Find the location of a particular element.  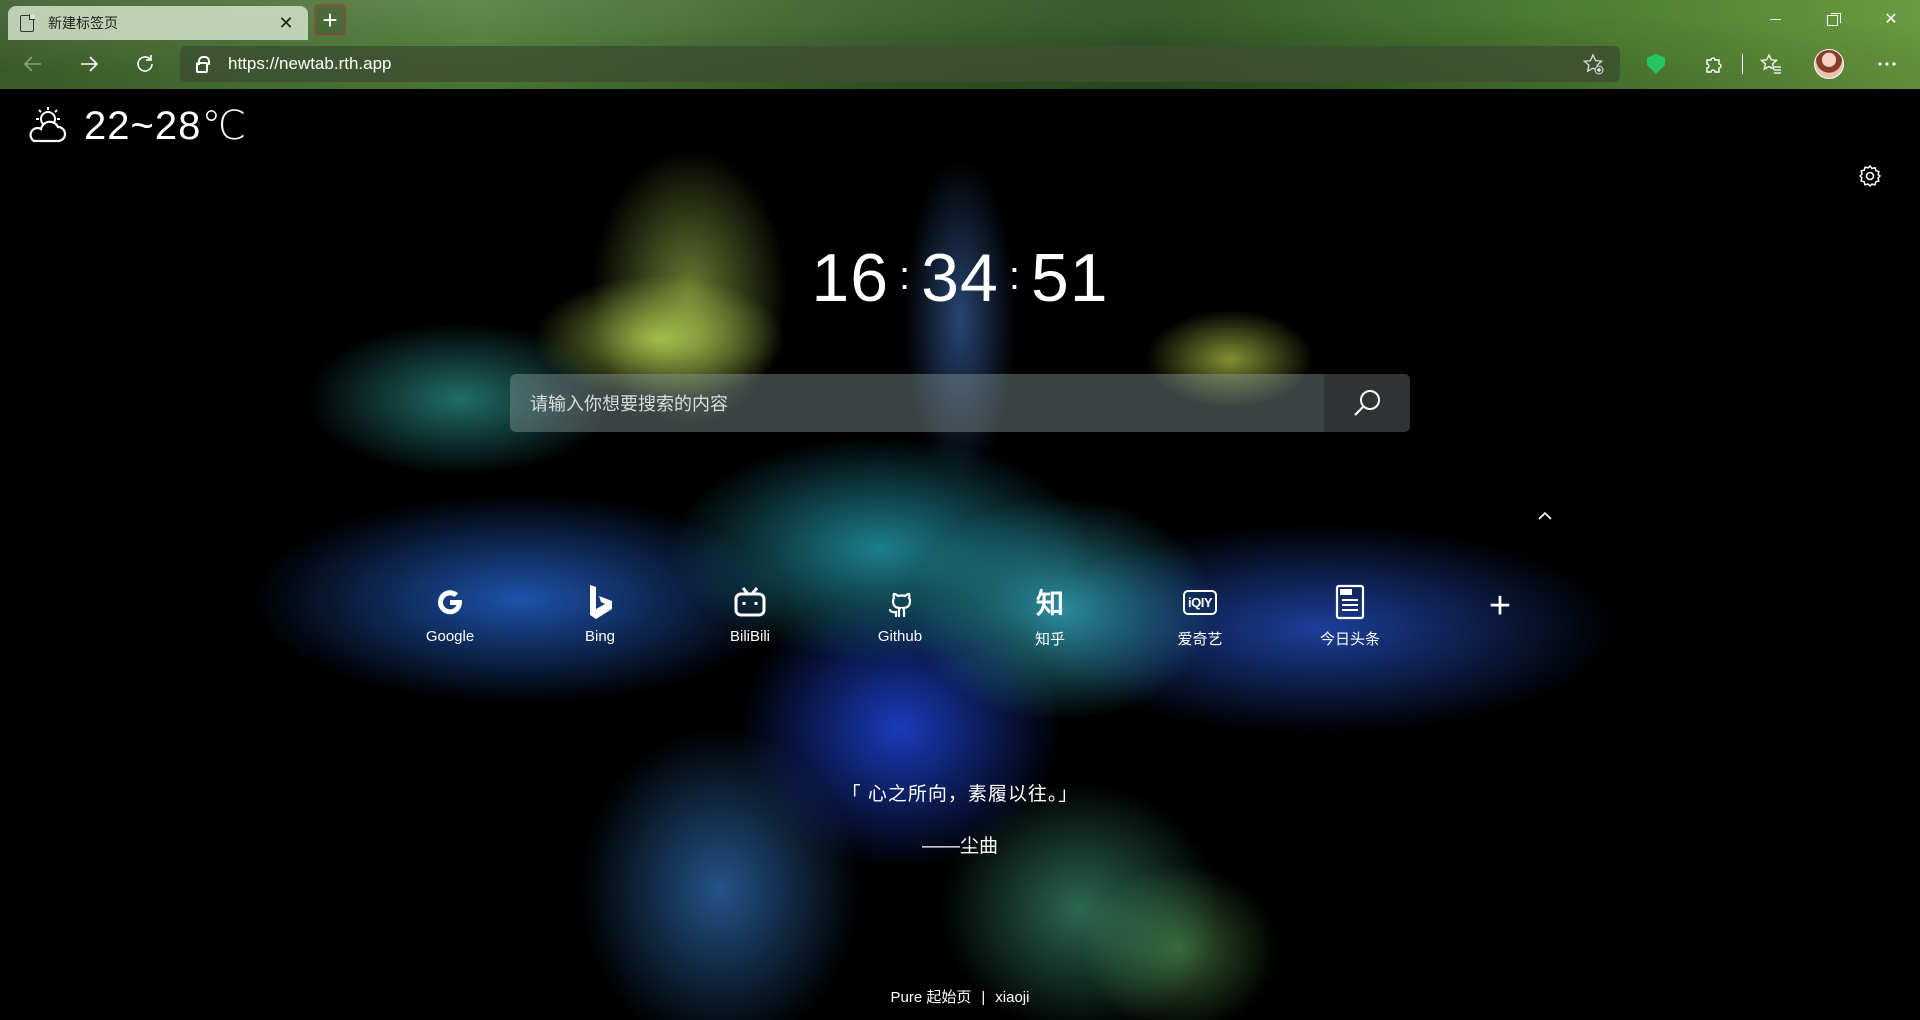

clock: 16:34:51 is located at coordinates (960, 278).